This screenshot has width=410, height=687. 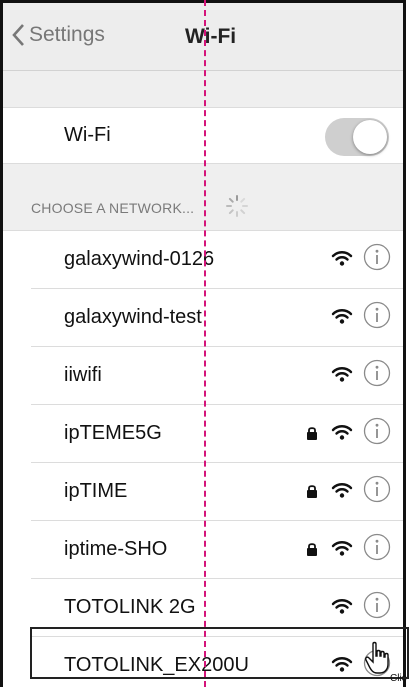 What do you see at coordinates (370, 137) in the screenshot?
I see `toggle-knob` at bounding box center [370, 137].